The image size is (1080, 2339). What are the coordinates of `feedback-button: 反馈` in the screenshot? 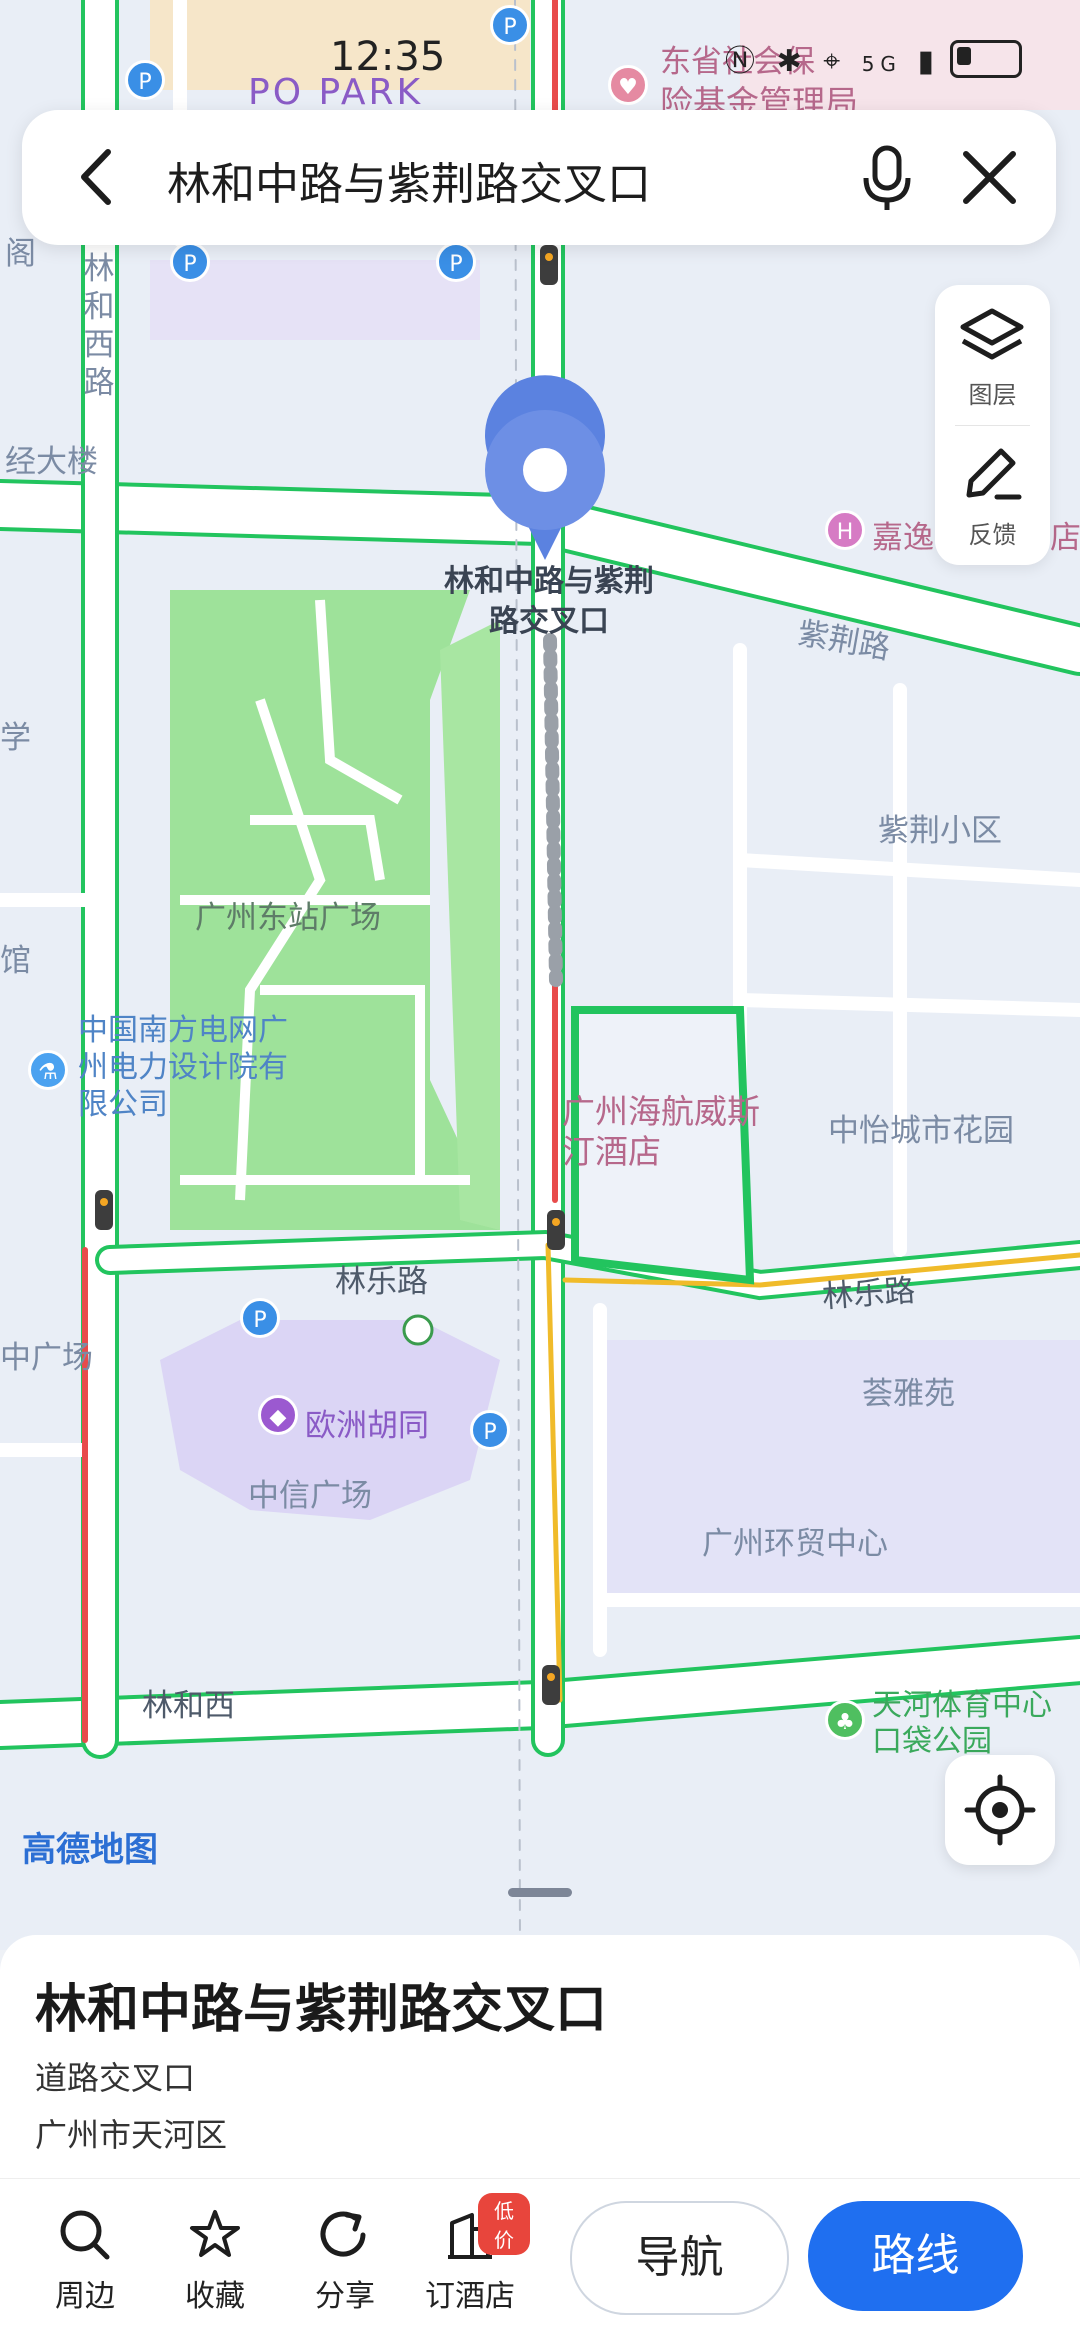 It's located at (992, 495).